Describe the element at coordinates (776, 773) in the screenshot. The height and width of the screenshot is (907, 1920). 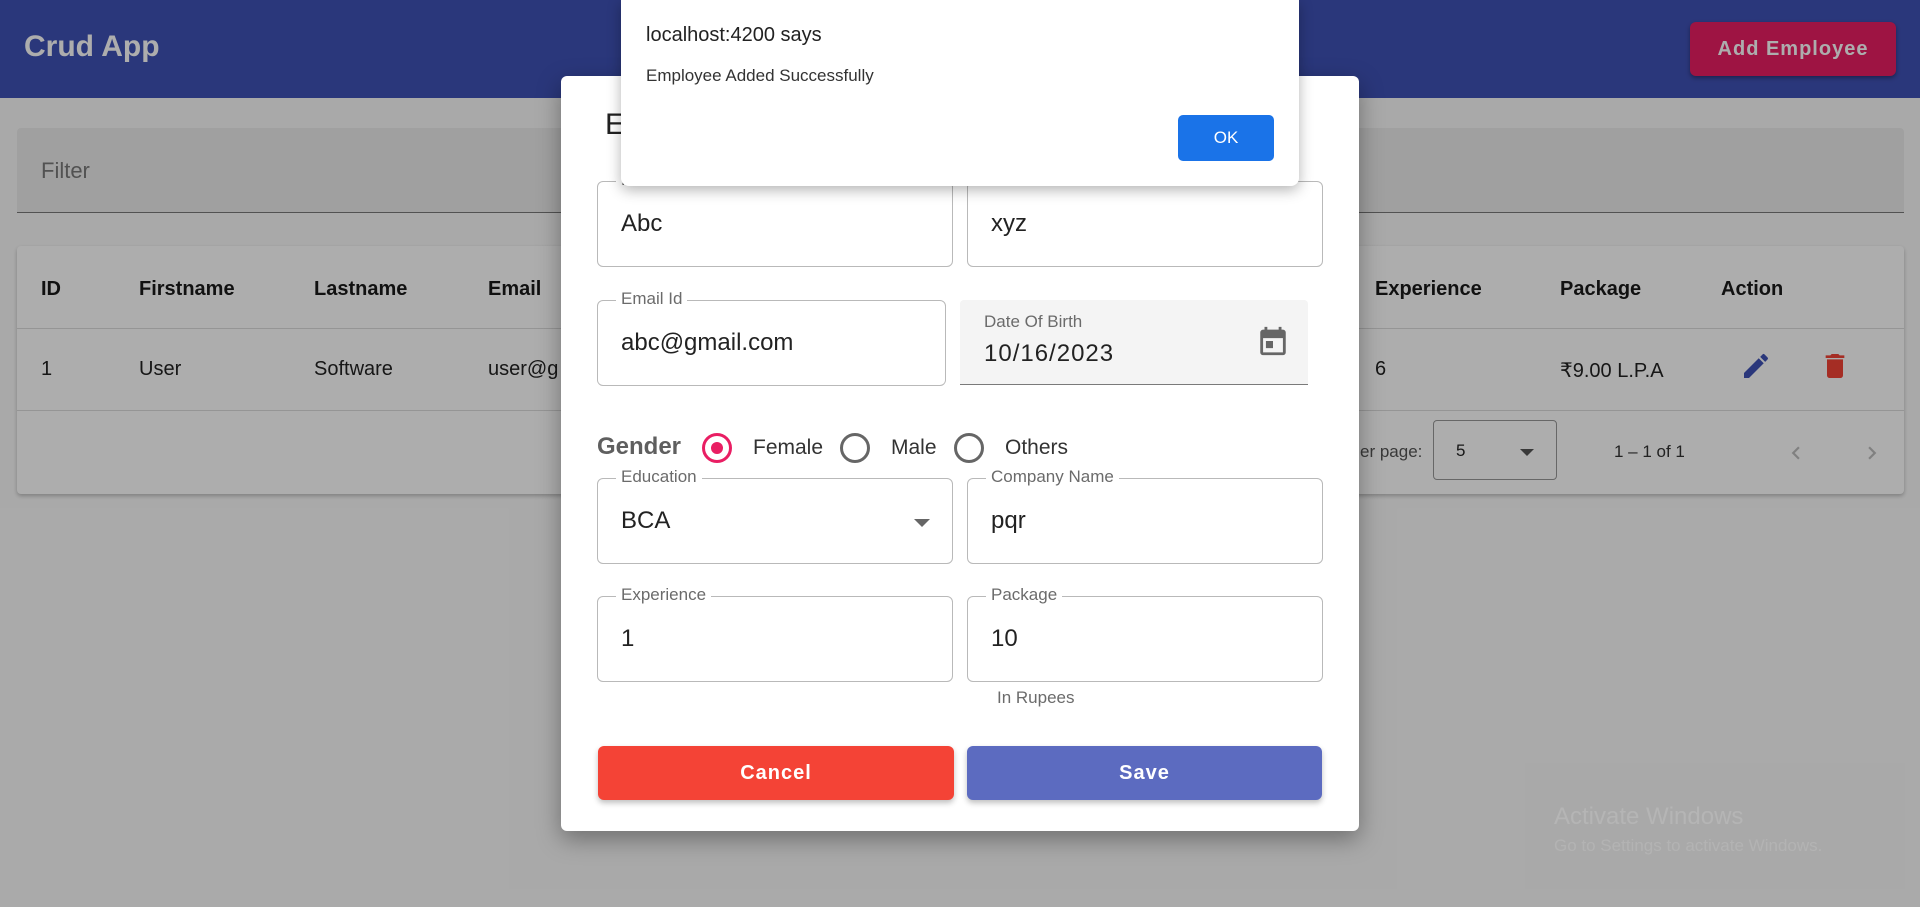
I see `cancel-button: Cancel` at that location.